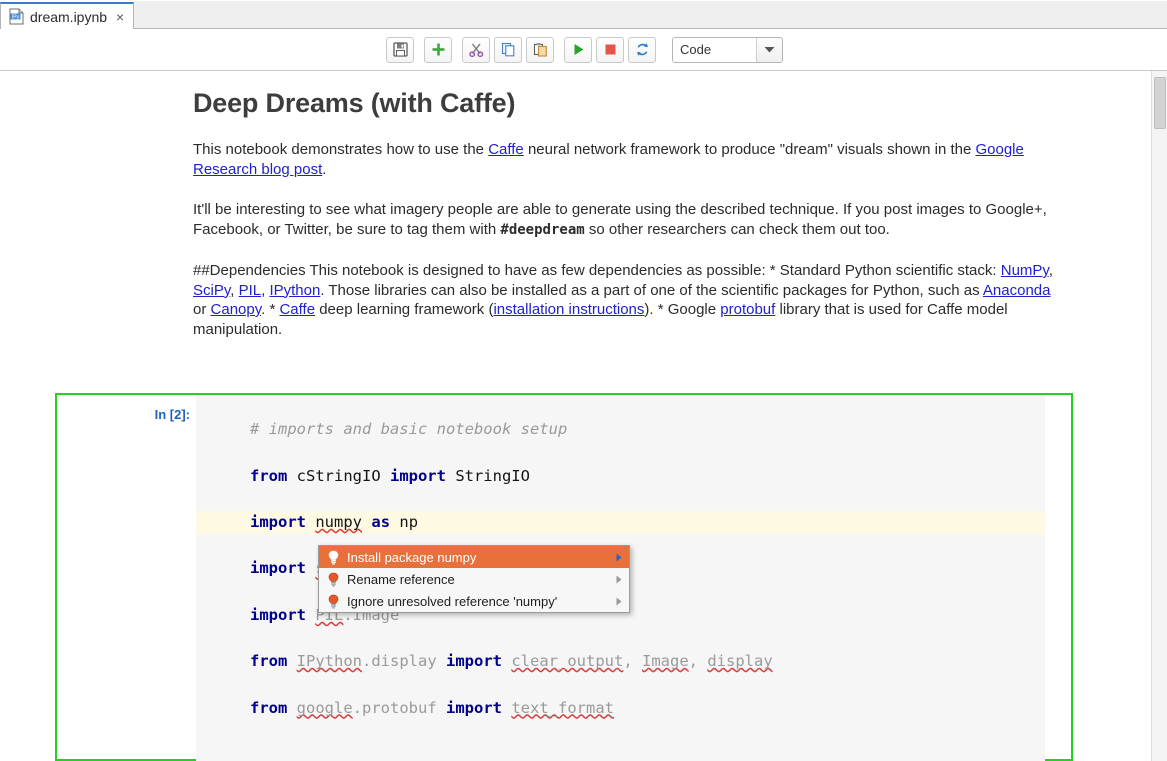 This screenshot has height=761, width=1167. I want to click on play-icon, so click(578, 49).